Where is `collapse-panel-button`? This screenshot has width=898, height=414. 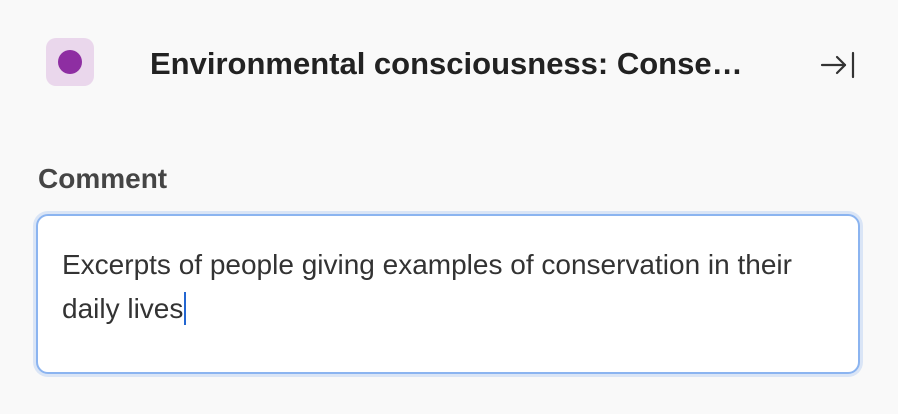 collapse-panel-button is located at coordinates (836, 64).